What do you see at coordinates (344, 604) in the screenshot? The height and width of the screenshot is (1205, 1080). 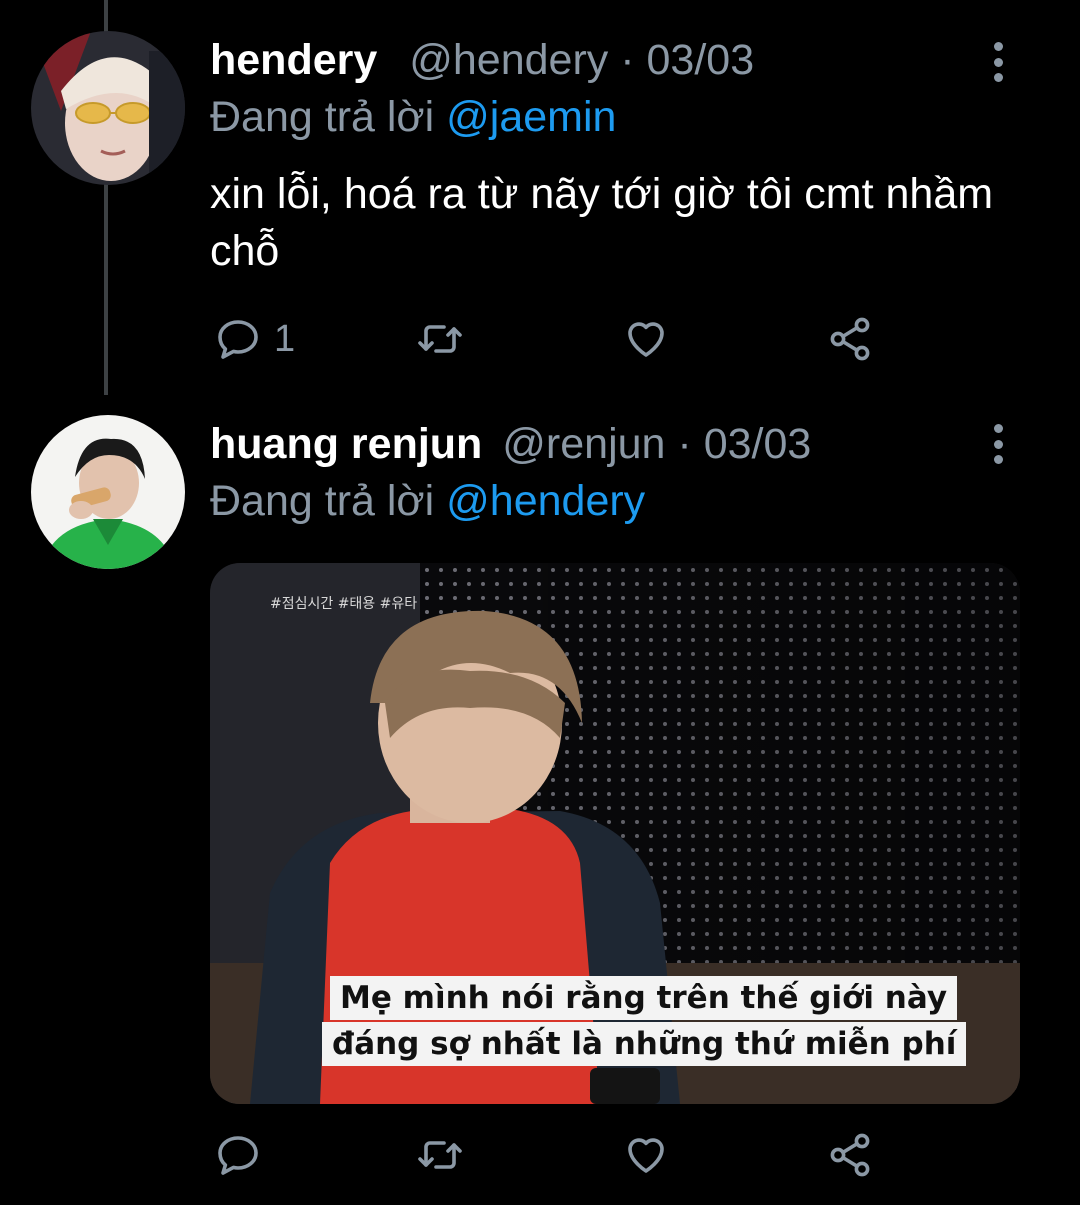 I see `video-overlay-tags: #점심시간 #태용 #유타` at bounding box center [344, 604].